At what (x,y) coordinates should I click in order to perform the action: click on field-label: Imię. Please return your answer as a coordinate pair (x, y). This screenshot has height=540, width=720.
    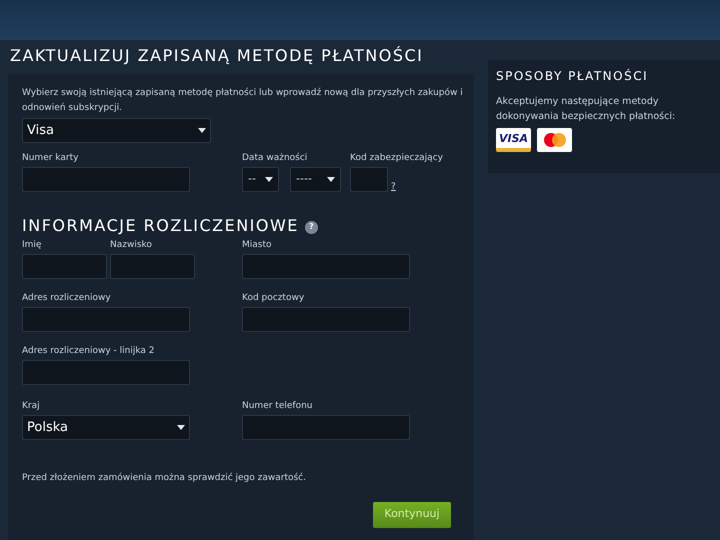
    Looking at the image, I should click on (32, 245).